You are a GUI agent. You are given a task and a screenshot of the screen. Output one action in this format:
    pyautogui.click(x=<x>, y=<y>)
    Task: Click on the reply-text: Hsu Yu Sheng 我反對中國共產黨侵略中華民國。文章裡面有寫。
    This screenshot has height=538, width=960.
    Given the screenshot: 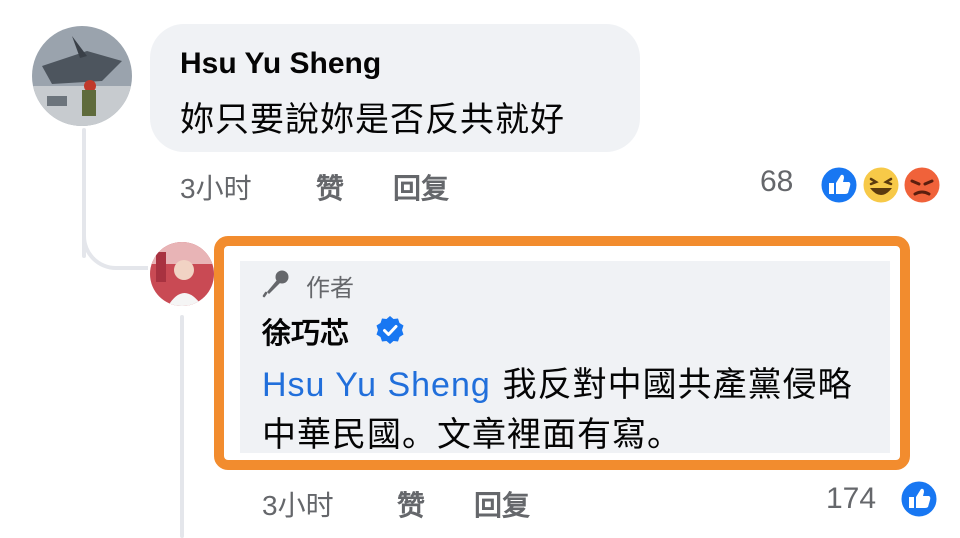 What is the action you would take?
    pyautogui.click(x=572, y=410)
    